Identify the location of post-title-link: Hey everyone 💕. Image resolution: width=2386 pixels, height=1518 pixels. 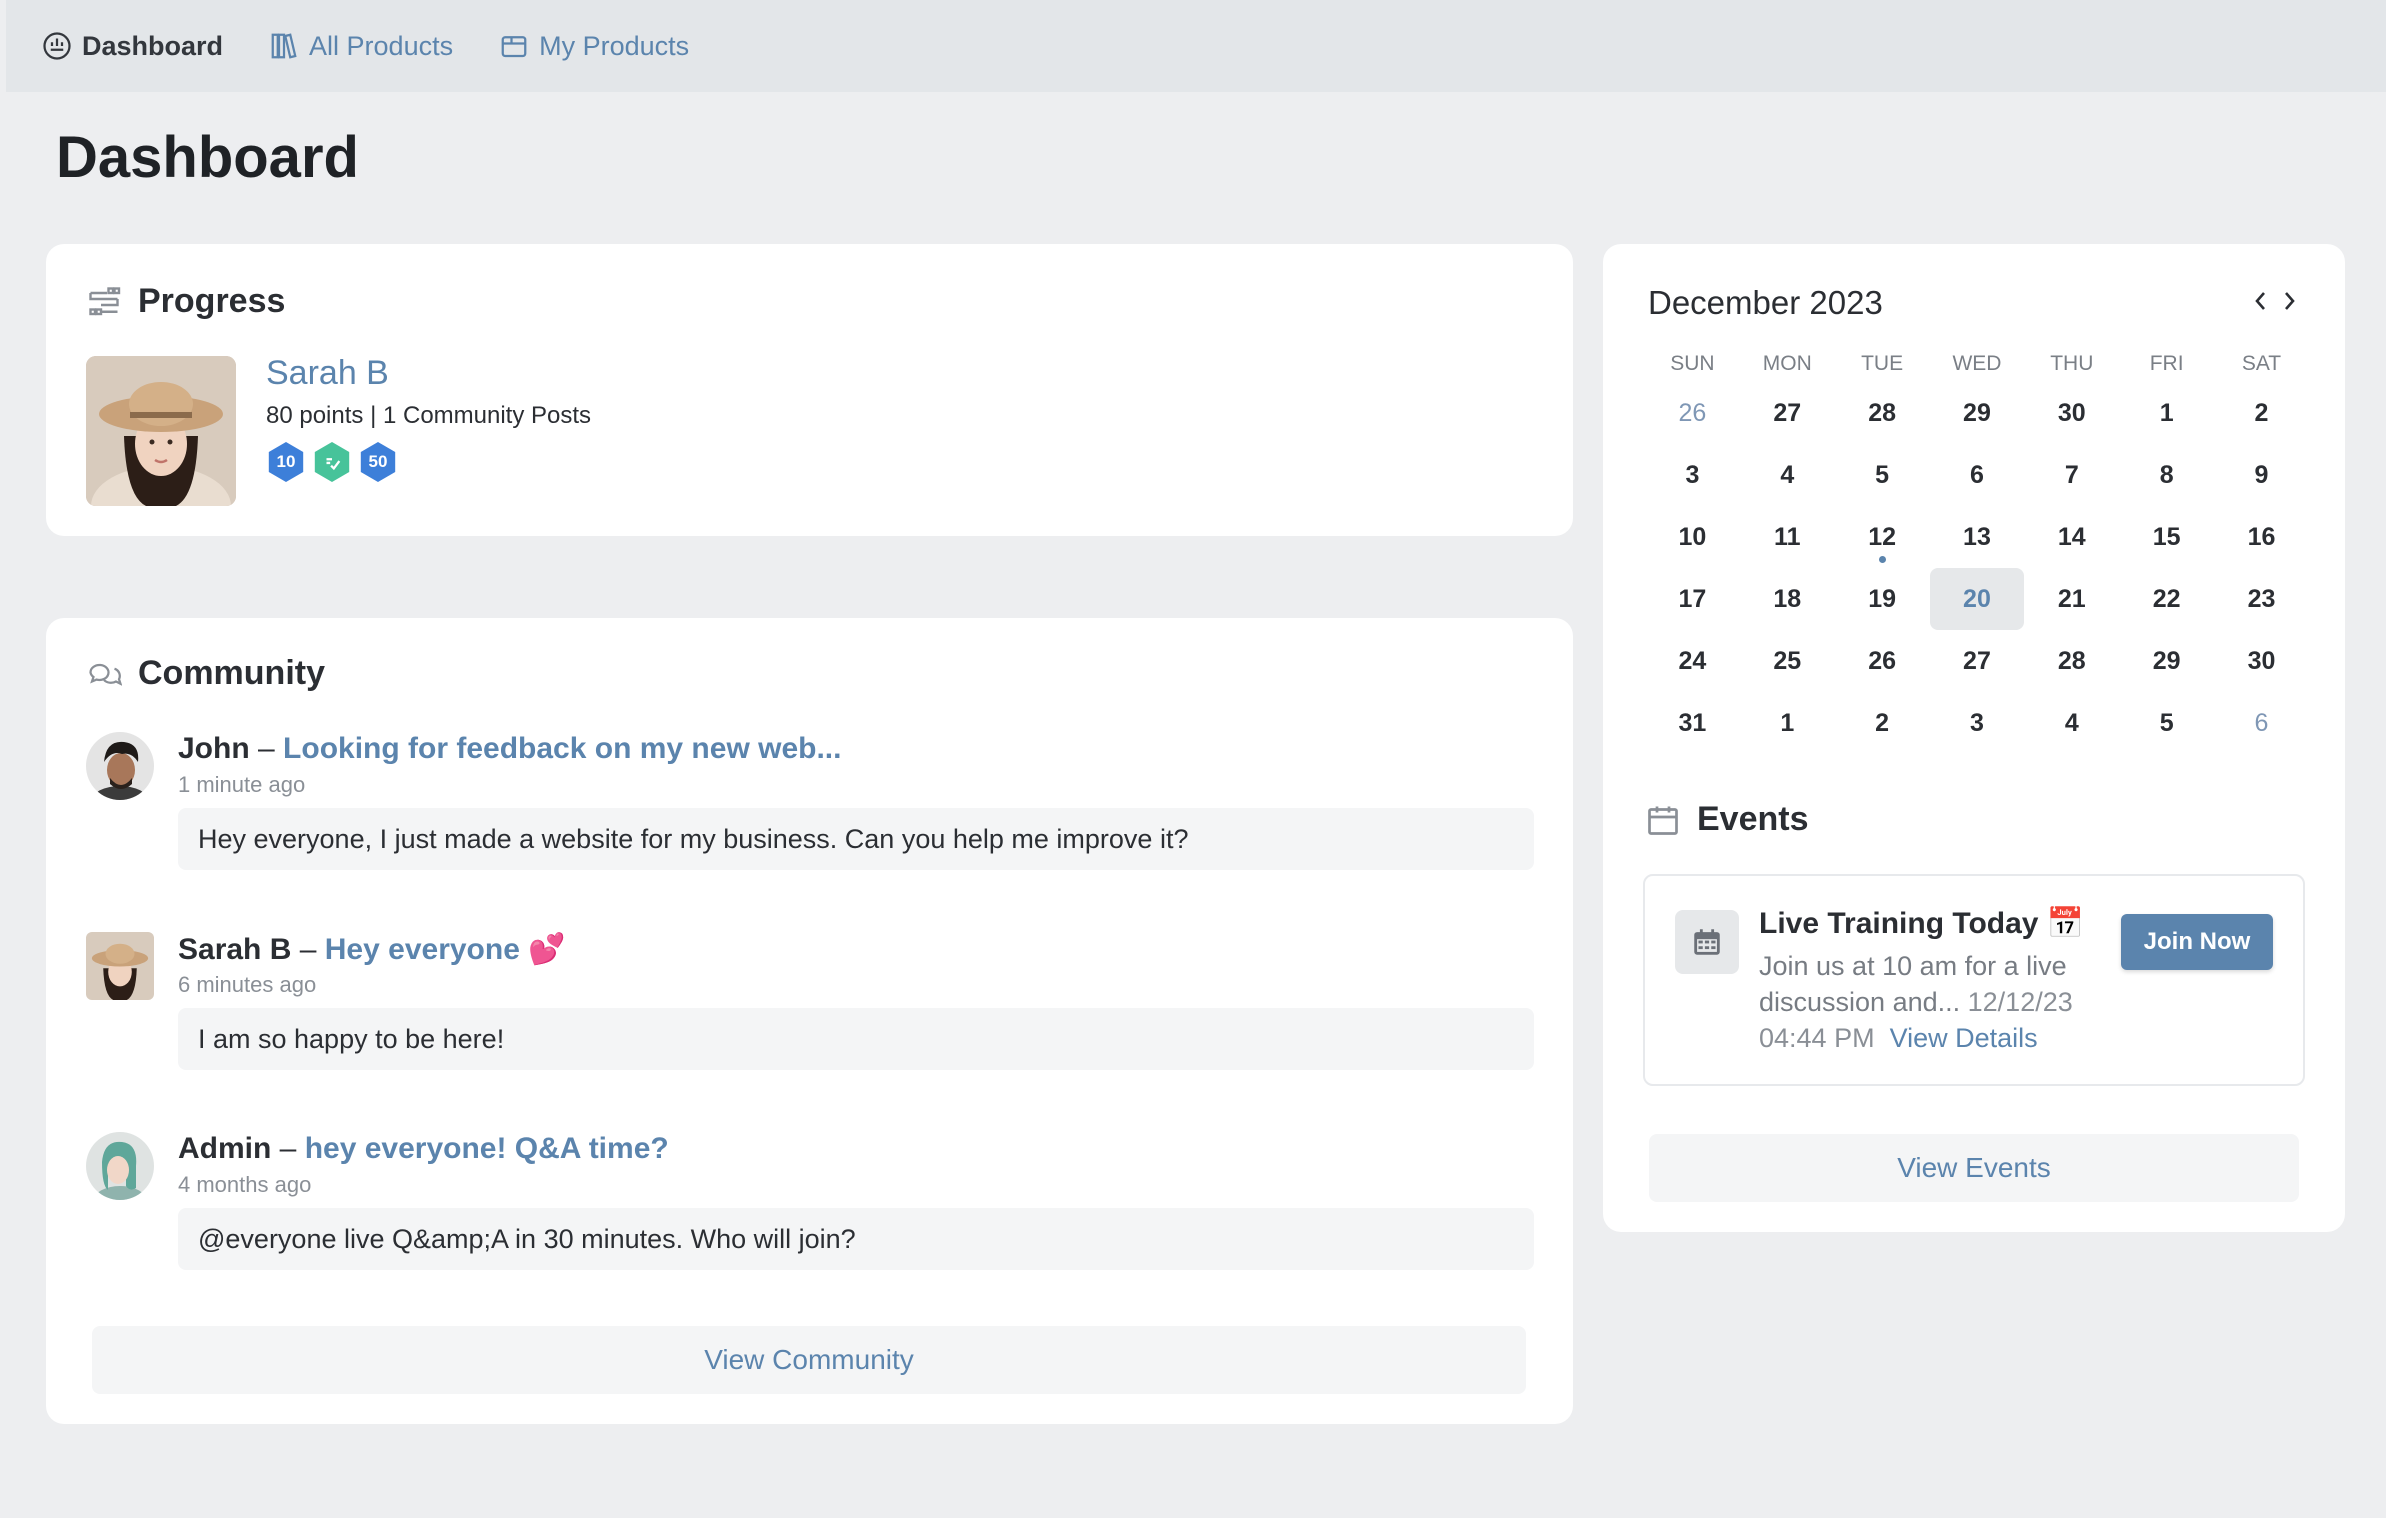
(445, 949).